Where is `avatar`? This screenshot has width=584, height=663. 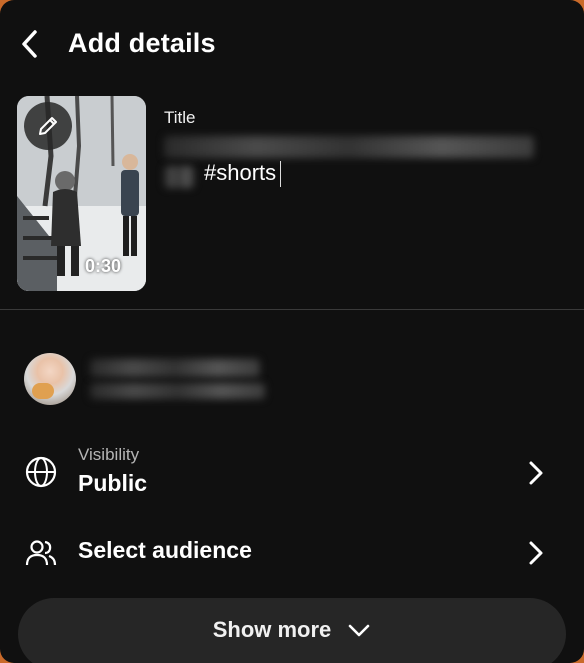 avatar is located at coordinates (50, 379).